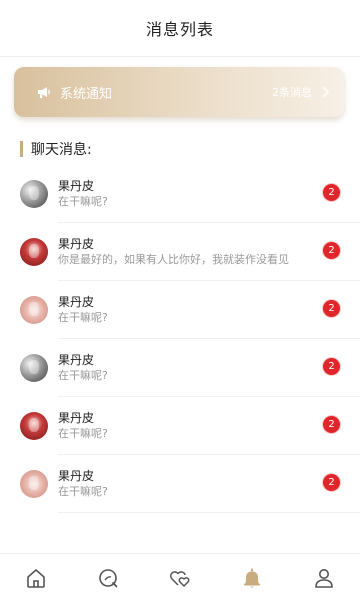 This screenshot has height=602, width=360. I want to click on home-icon, so click(36, 578).